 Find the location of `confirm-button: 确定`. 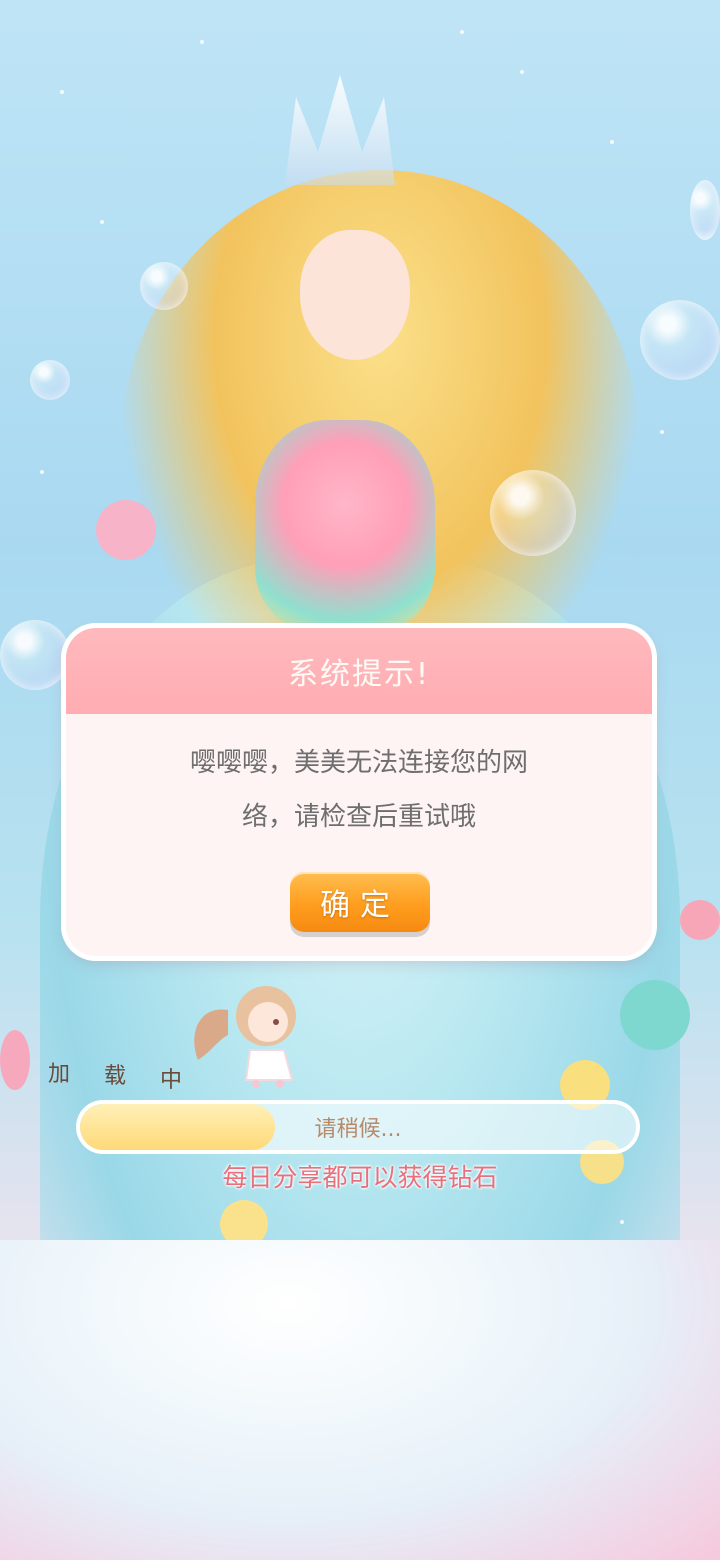

confirm-button: 确定 is located at coordinates (360, 902).